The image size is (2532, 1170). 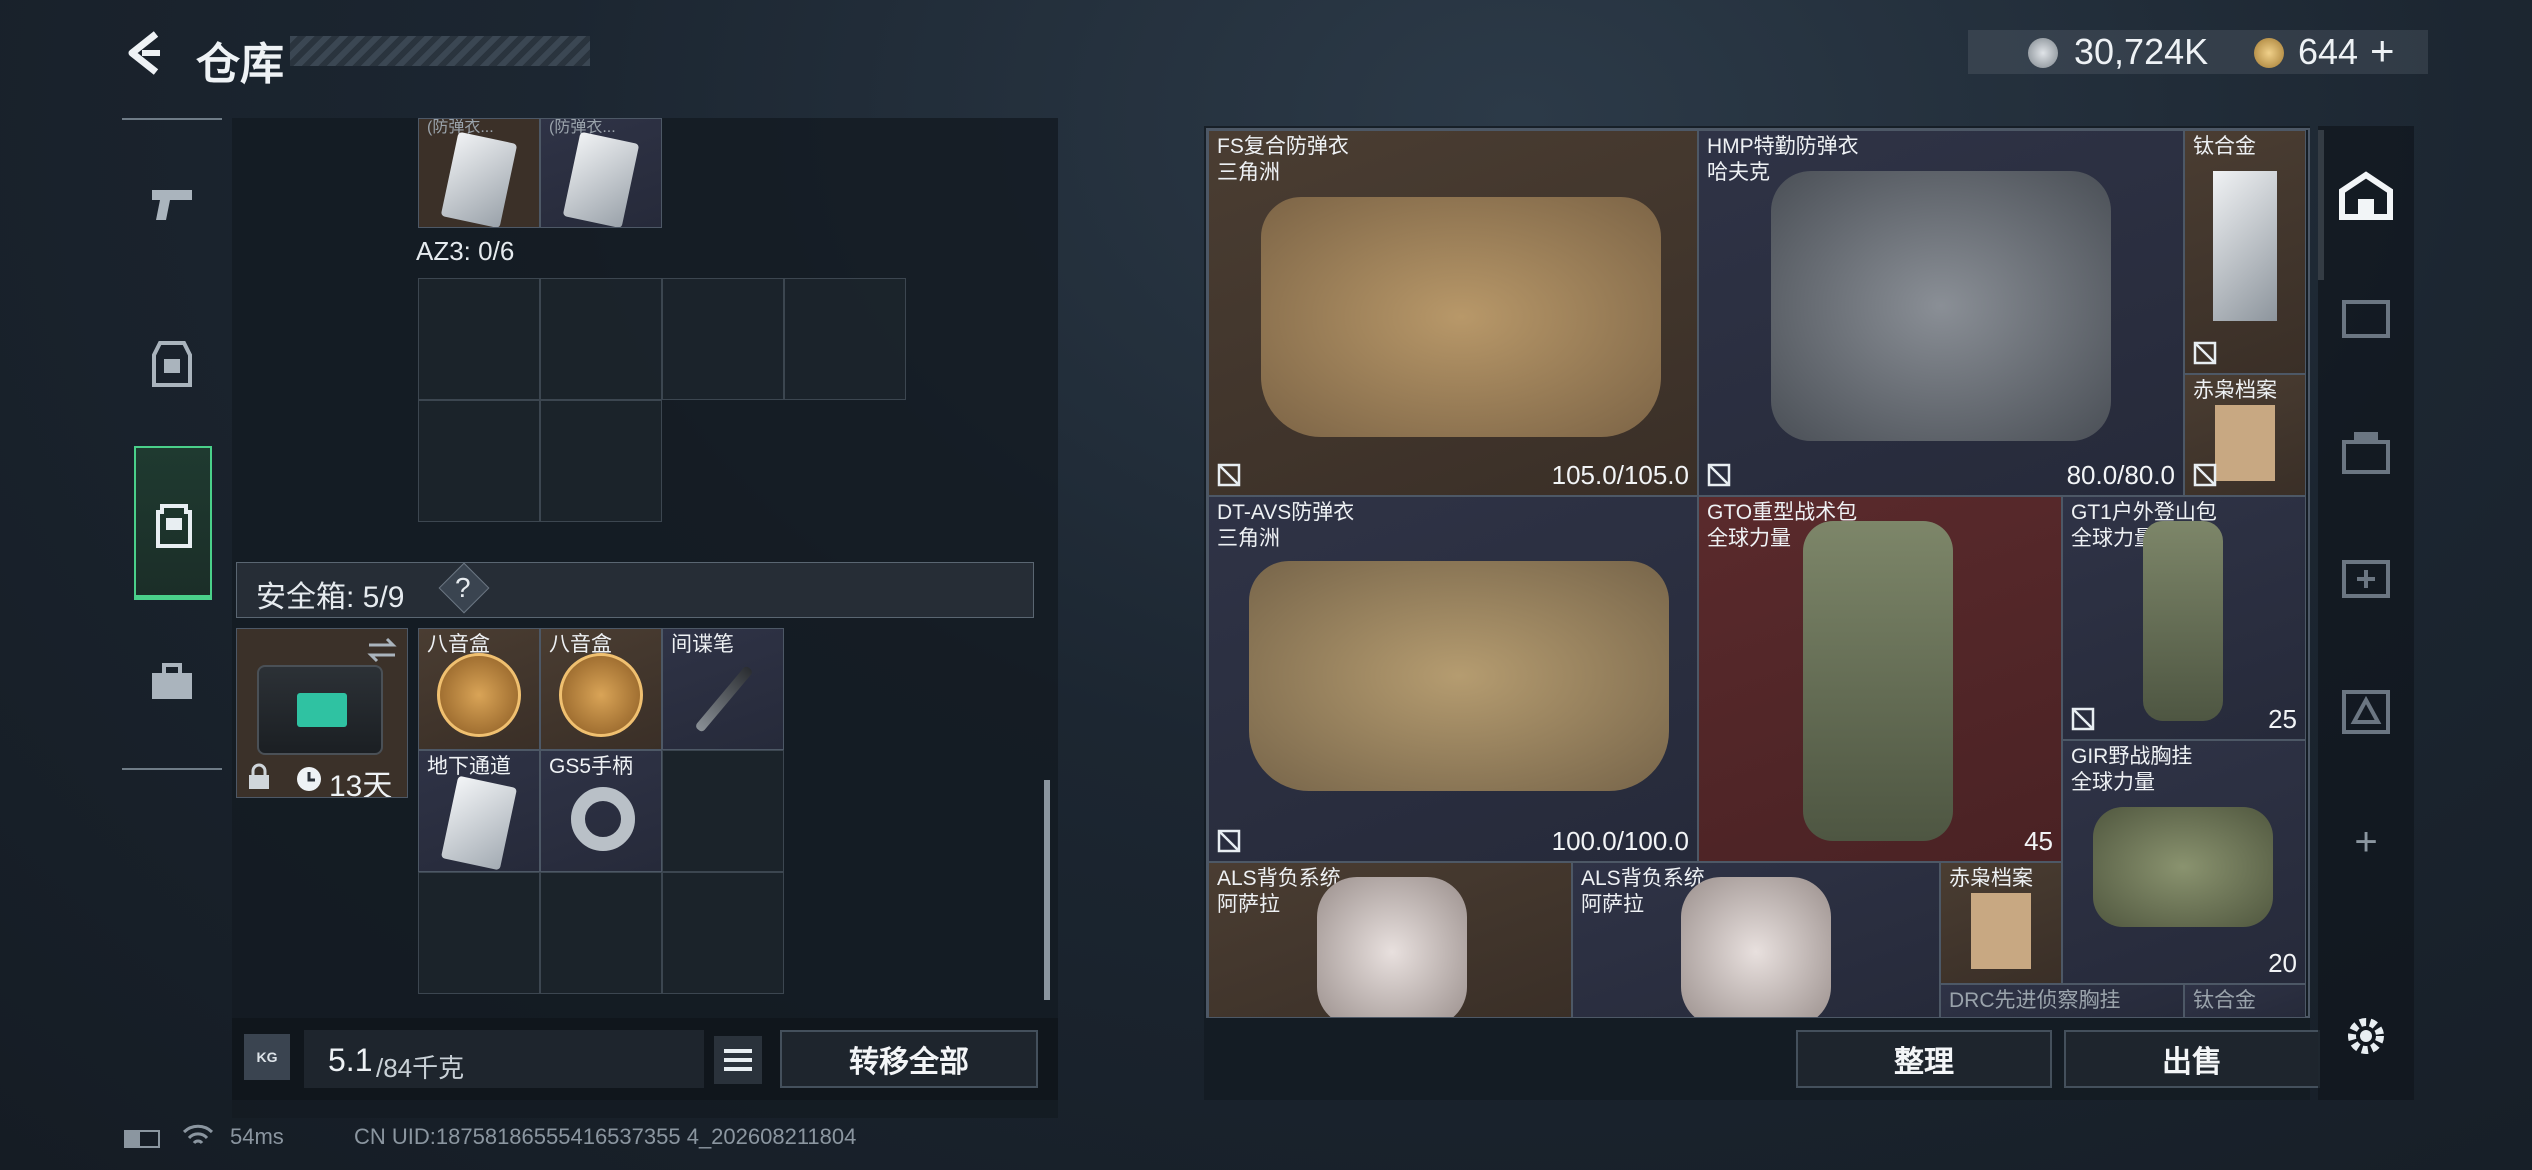 I want to click on back-arrow-icon, so click(x=145, y=53).